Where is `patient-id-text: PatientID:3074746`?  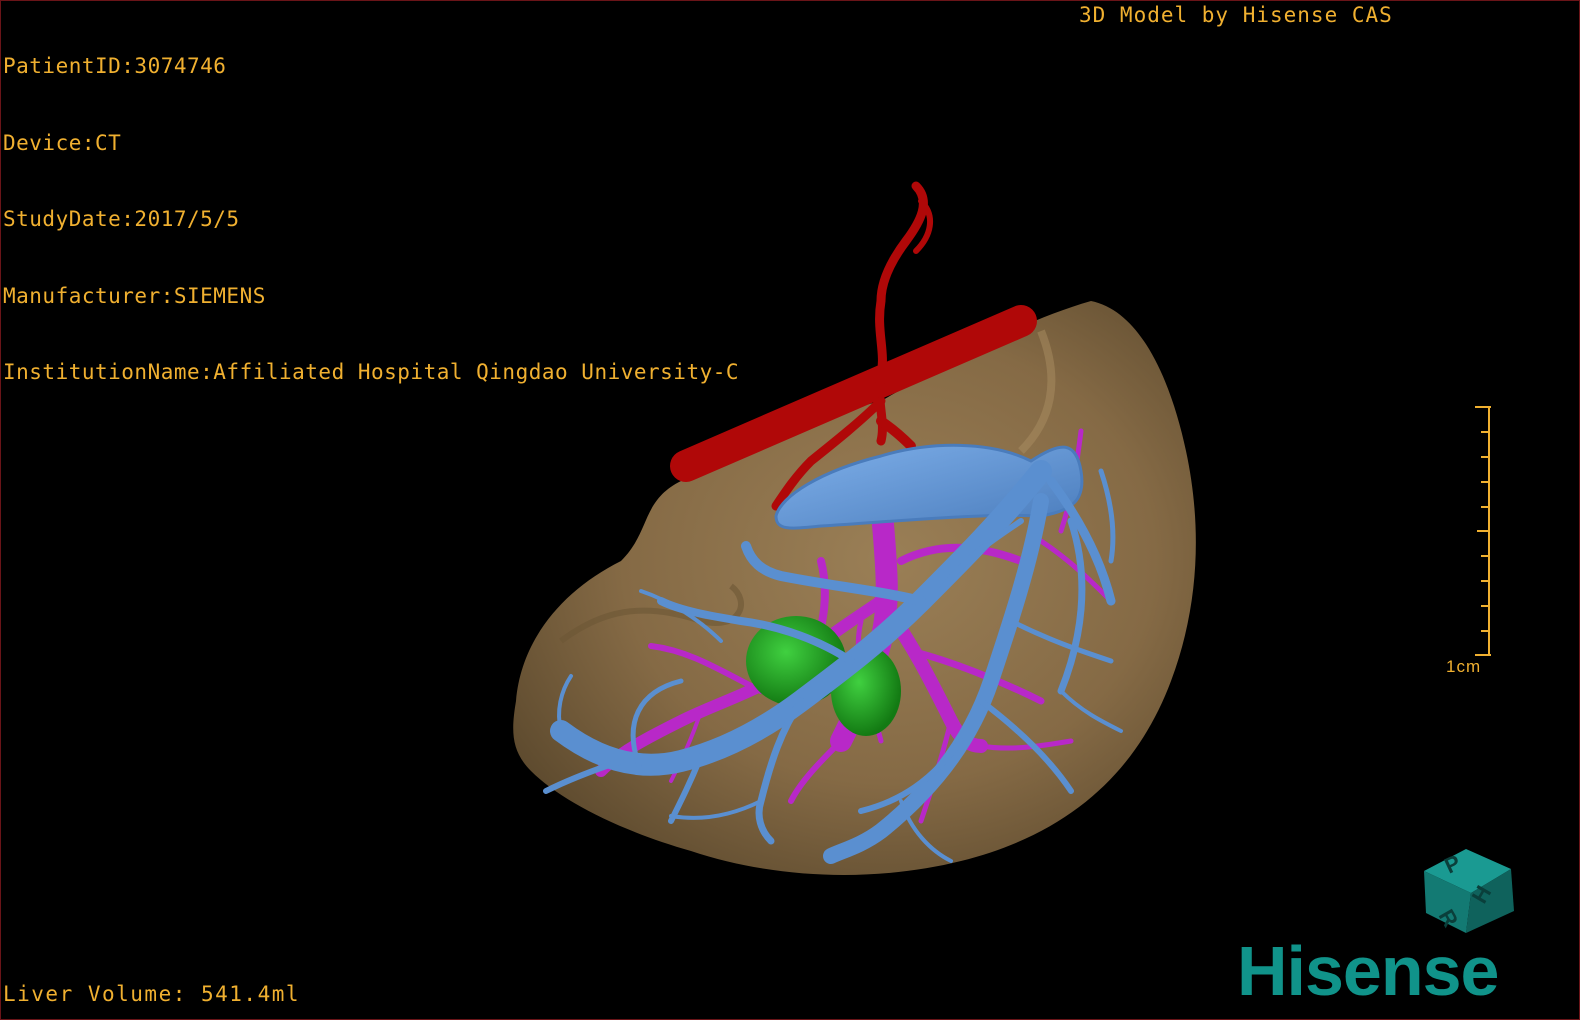 patient-id-text: PatientID:3074746 is located at coordinates (115, 66).